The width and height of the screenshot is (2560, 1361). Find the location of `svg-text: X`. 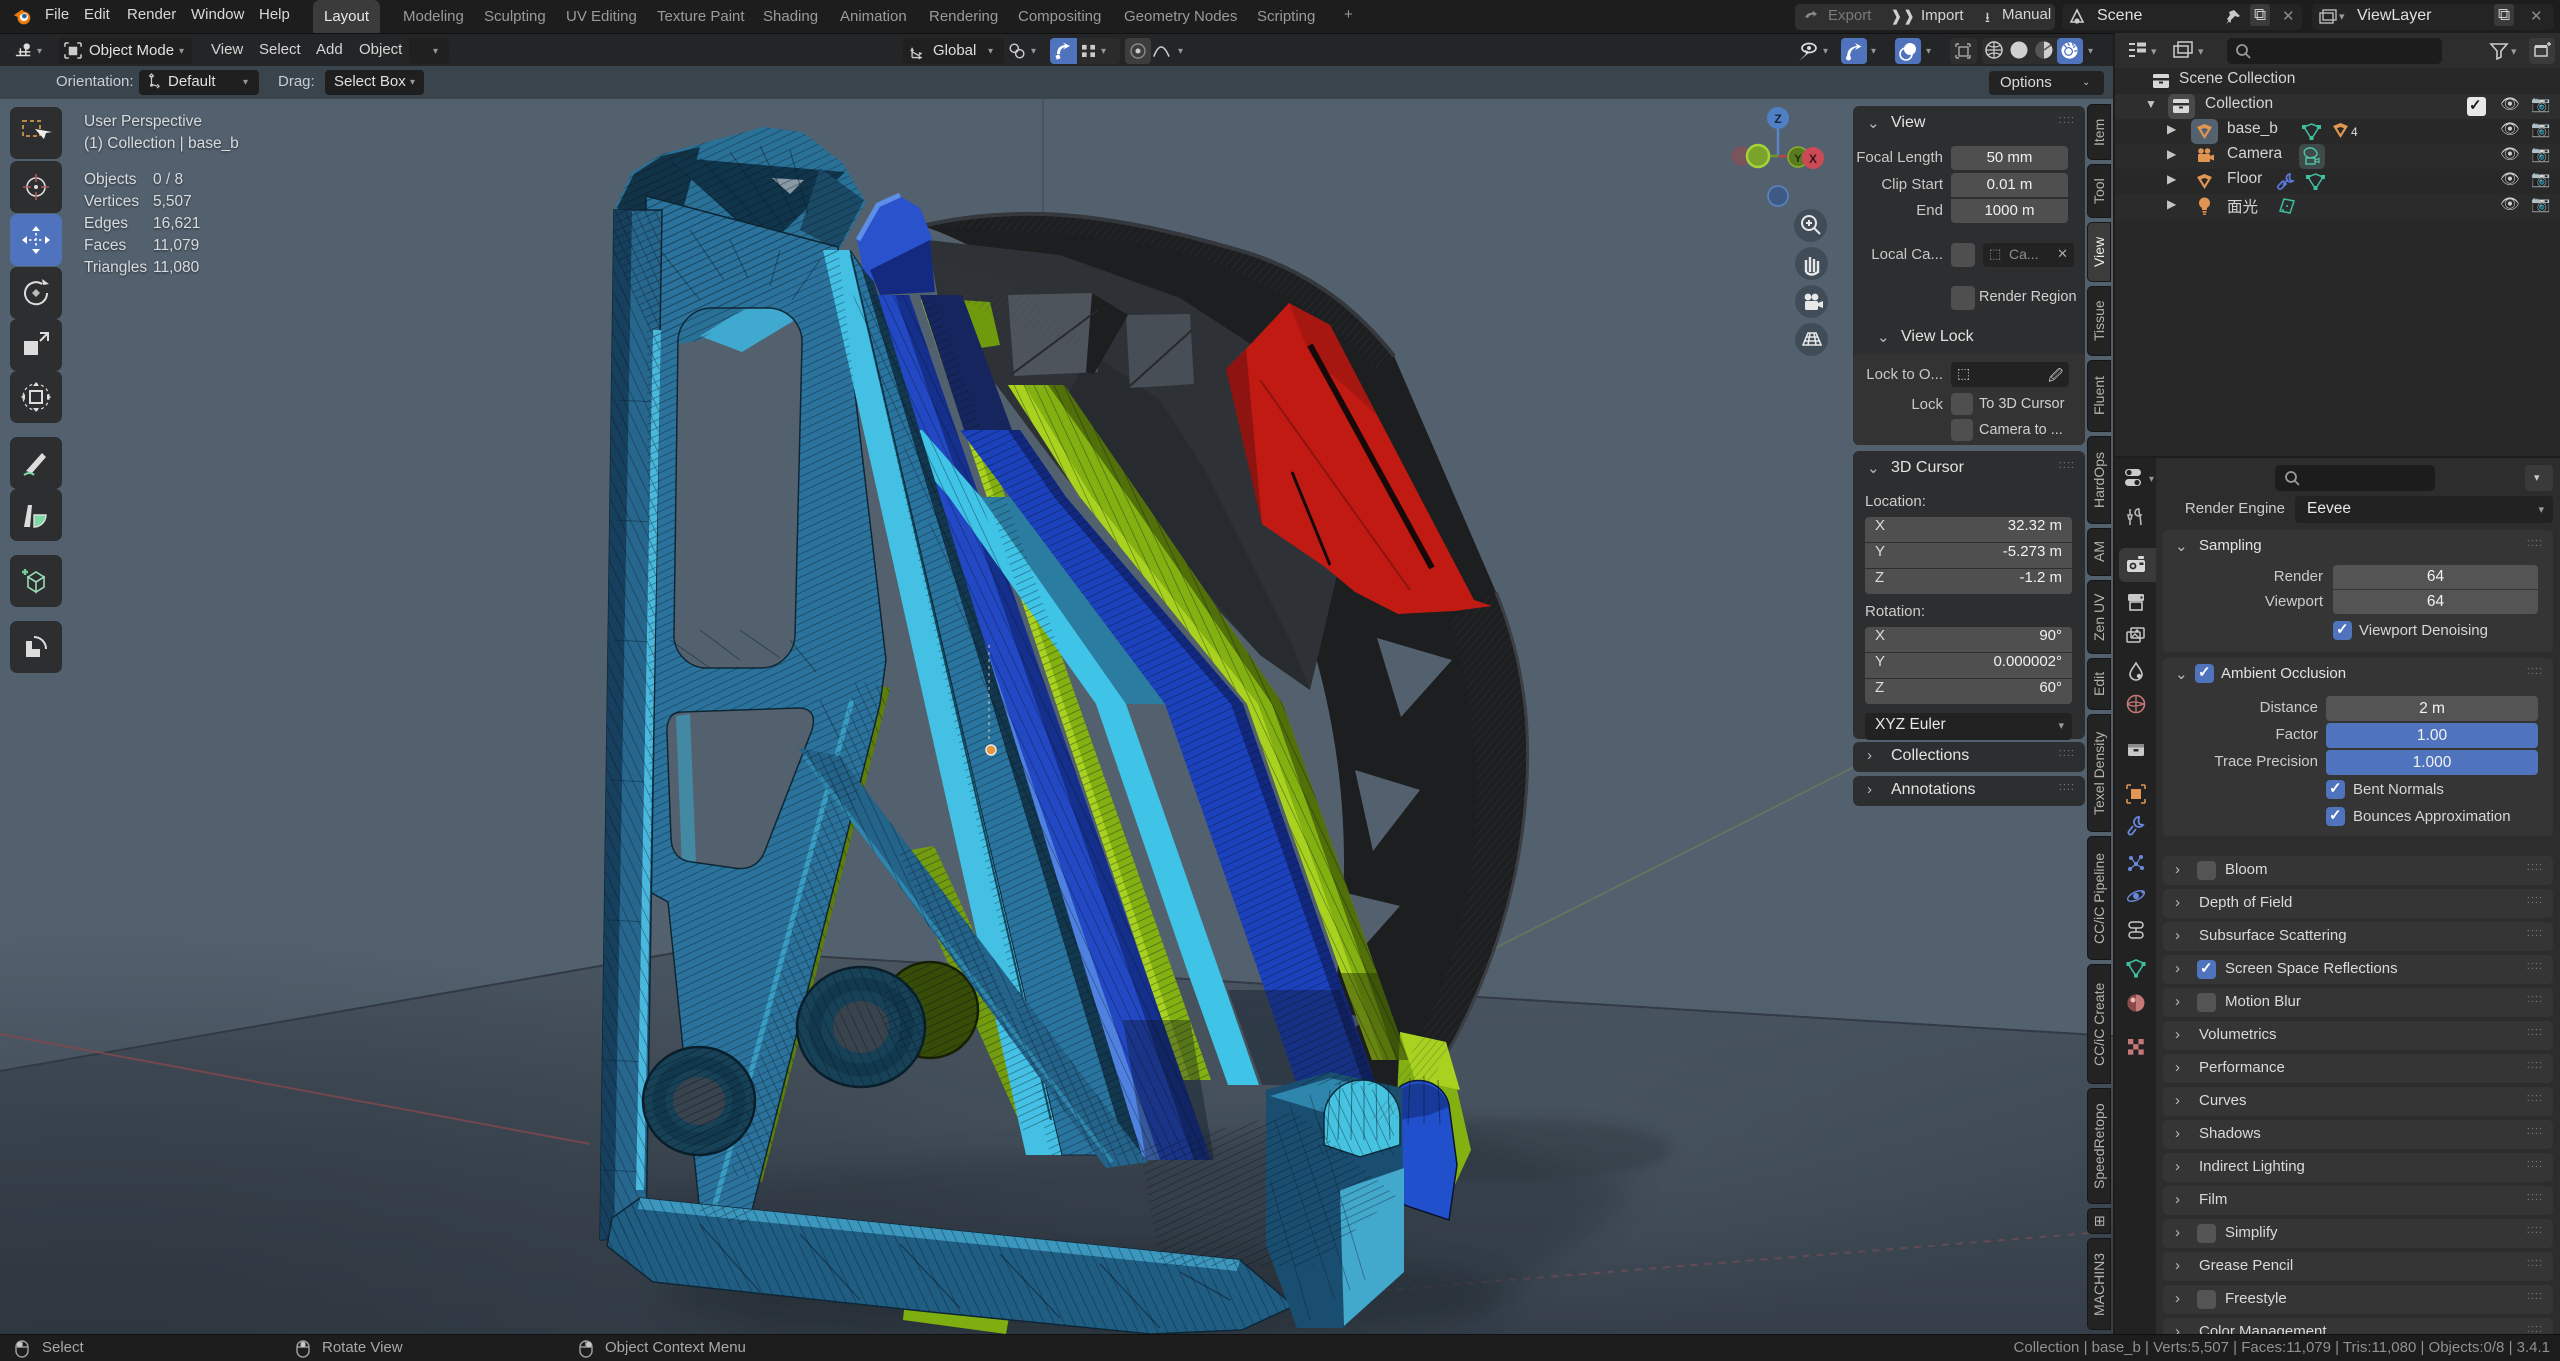

svg-text: X is located at coordinates (1813, 159).